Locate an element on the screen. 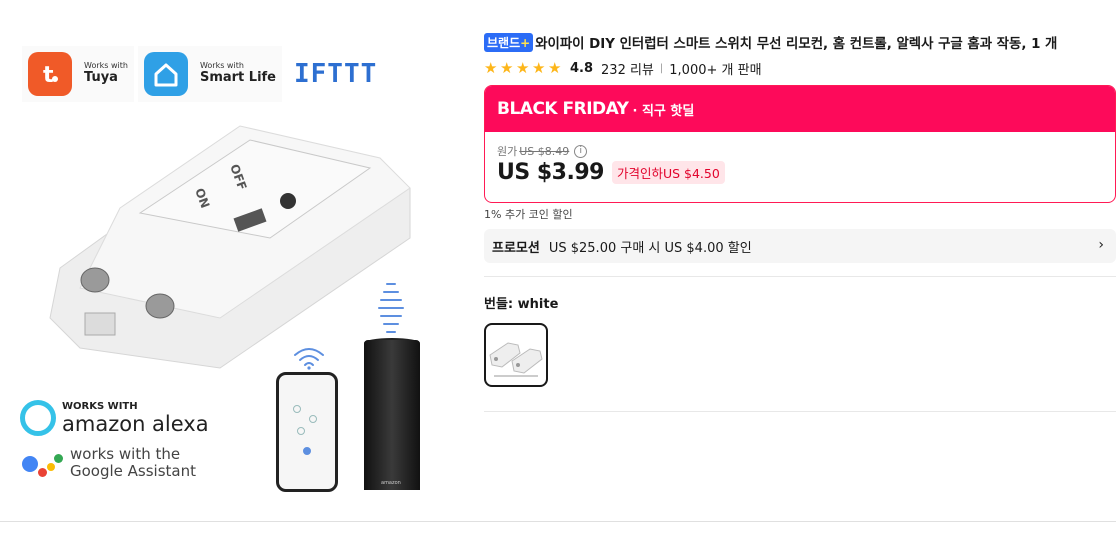  promotion-label: 프로모션 is located at coordinates (516, 248).